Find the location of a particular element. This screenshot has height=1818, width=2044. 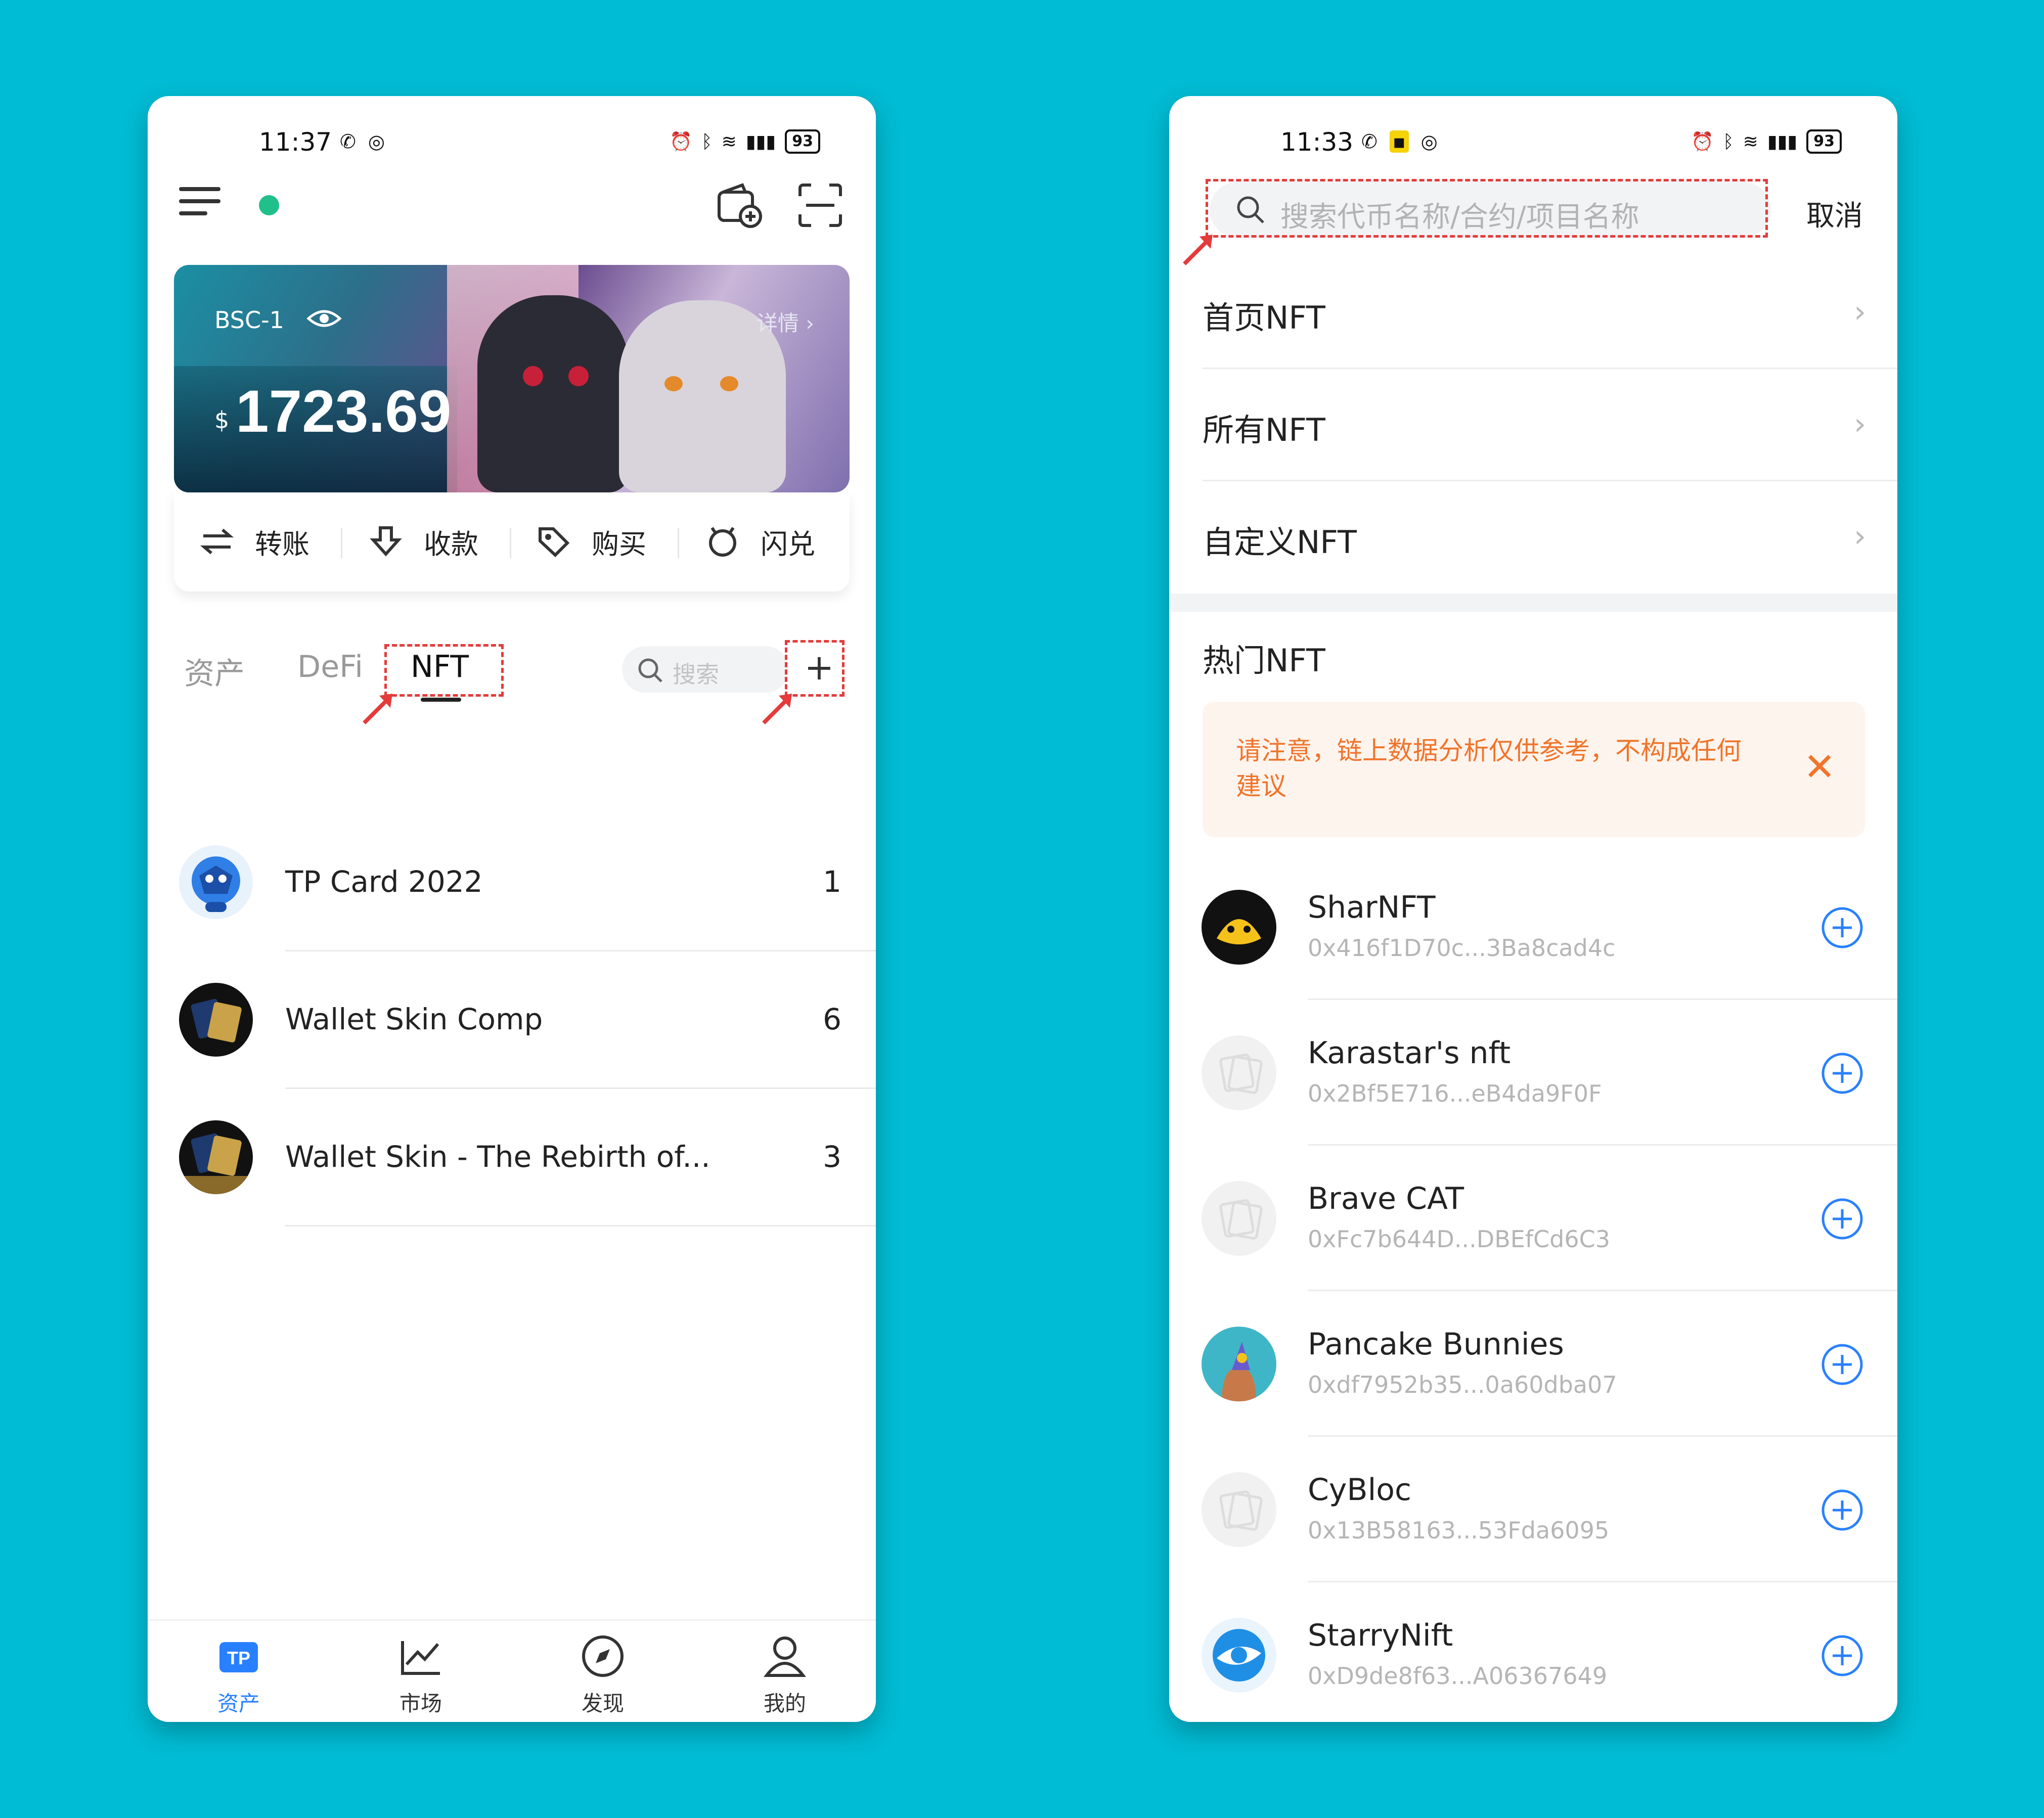

nft-list-item: TP Card 2022 1 is located at coordinates (512, 883).